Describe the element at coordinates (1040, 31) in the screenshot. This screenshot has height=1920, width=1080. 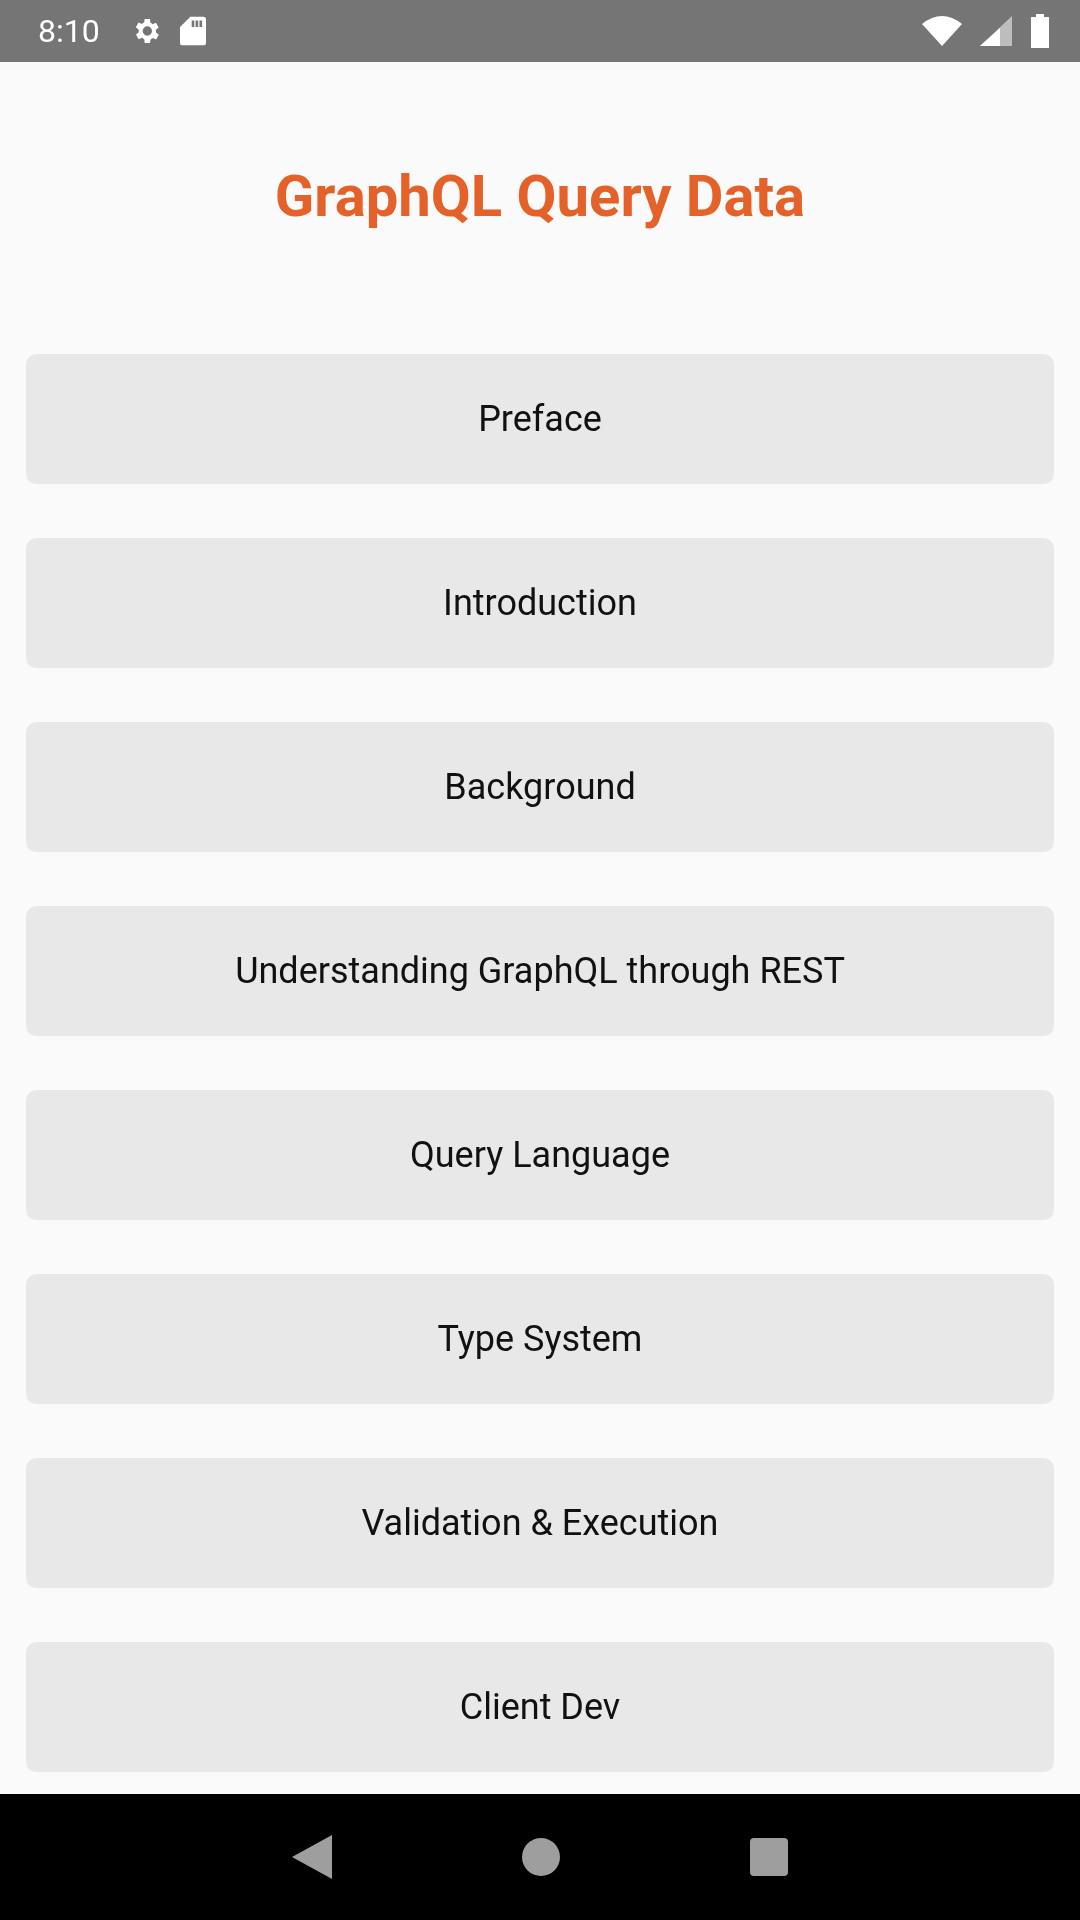
I see `battery-icon` at that location.